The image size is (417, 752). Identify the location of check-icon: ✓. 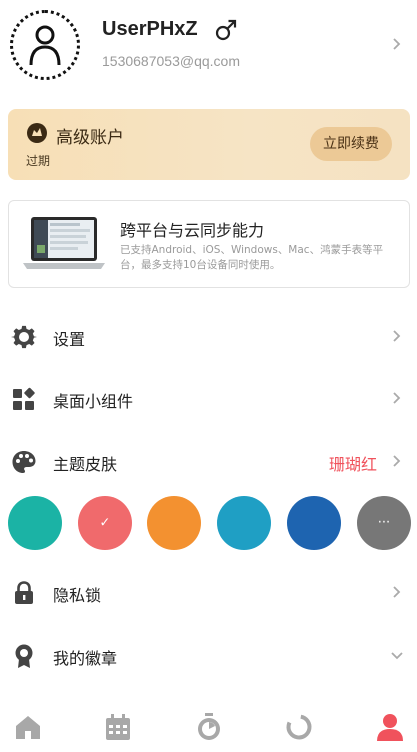
(105, 523).